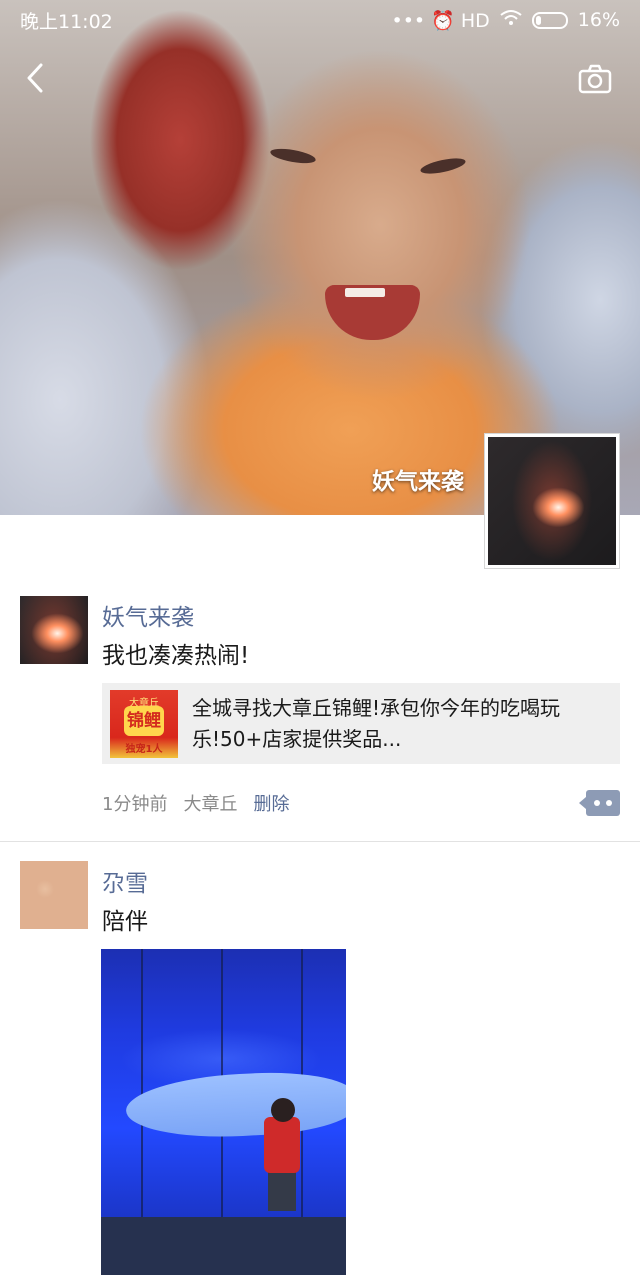 This screenshot has width=640, height=1280. I want to click on battery-percent: 16%, so click(598, 20).